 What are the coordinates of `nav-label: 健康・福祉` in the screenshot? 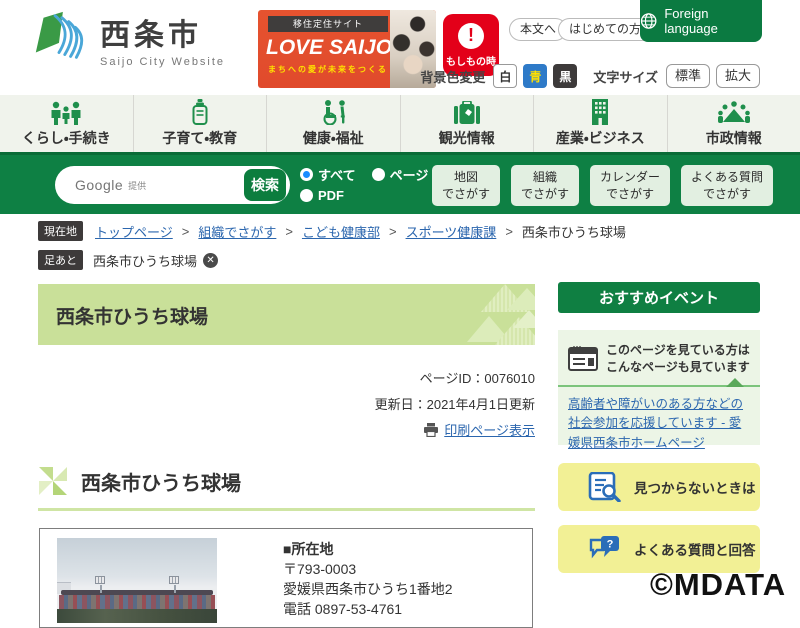 It's located at (333, 138).